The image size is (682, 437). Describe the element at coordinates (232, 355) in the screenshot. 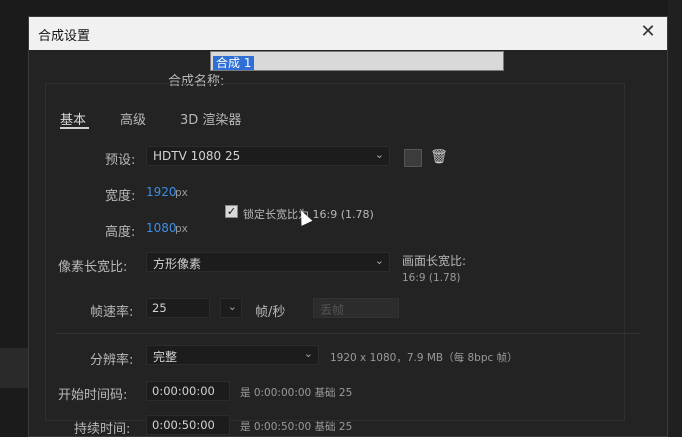

I see `resolution-dropdown: 完整 ⌄` at that location.